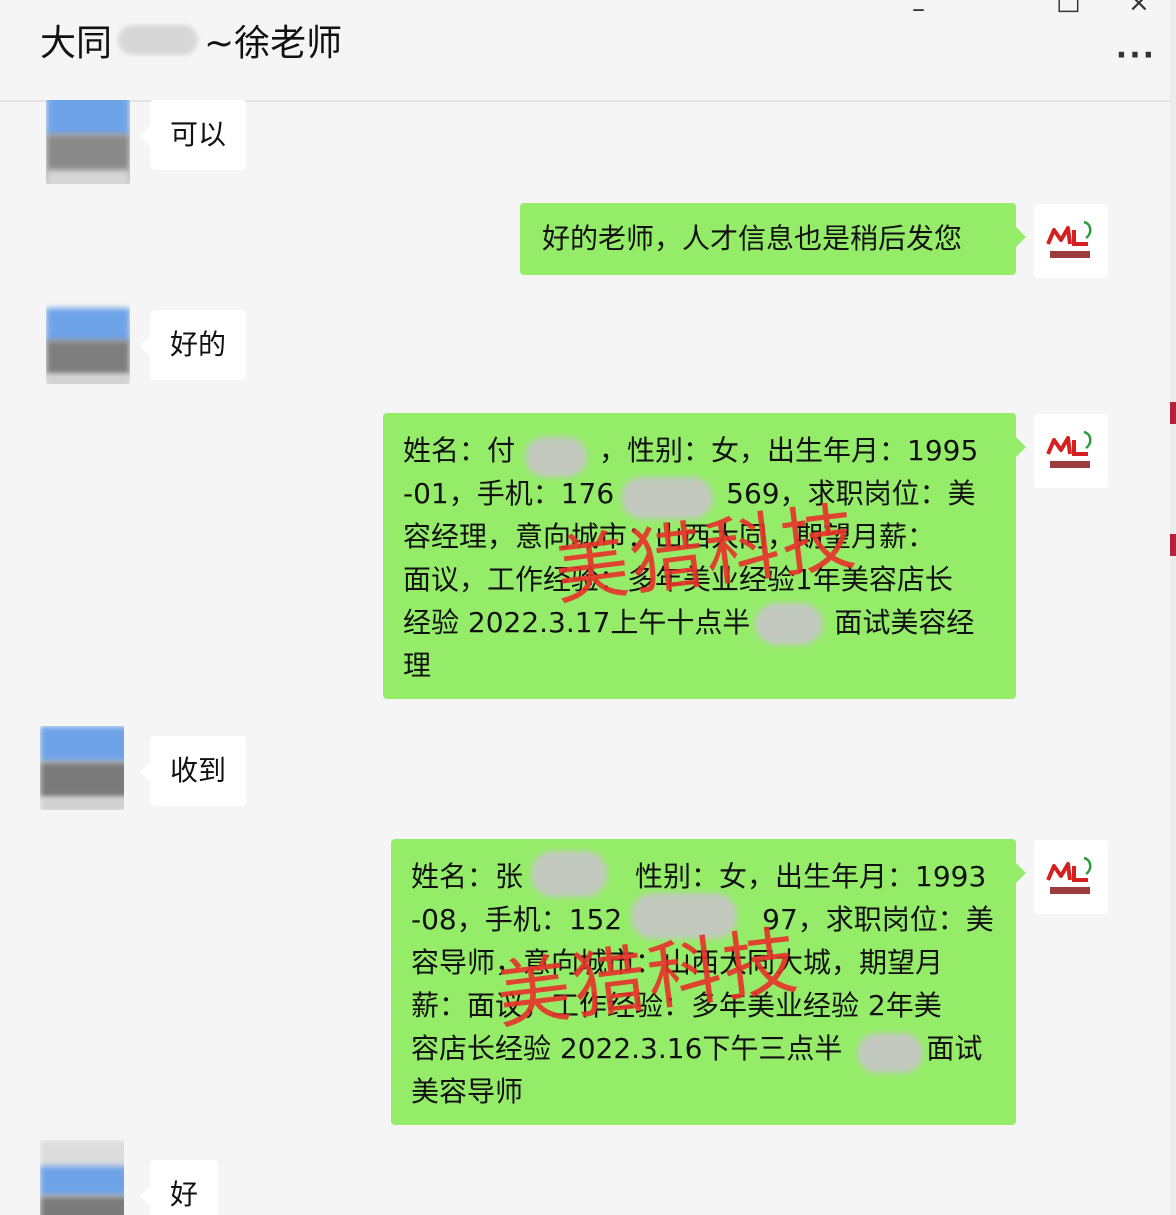  What do you see at coordinates (752, 238) in the screenshot?
I see `message-text: 好的老师，人才信息也是稍后发您` at bounding box center [752, 238].